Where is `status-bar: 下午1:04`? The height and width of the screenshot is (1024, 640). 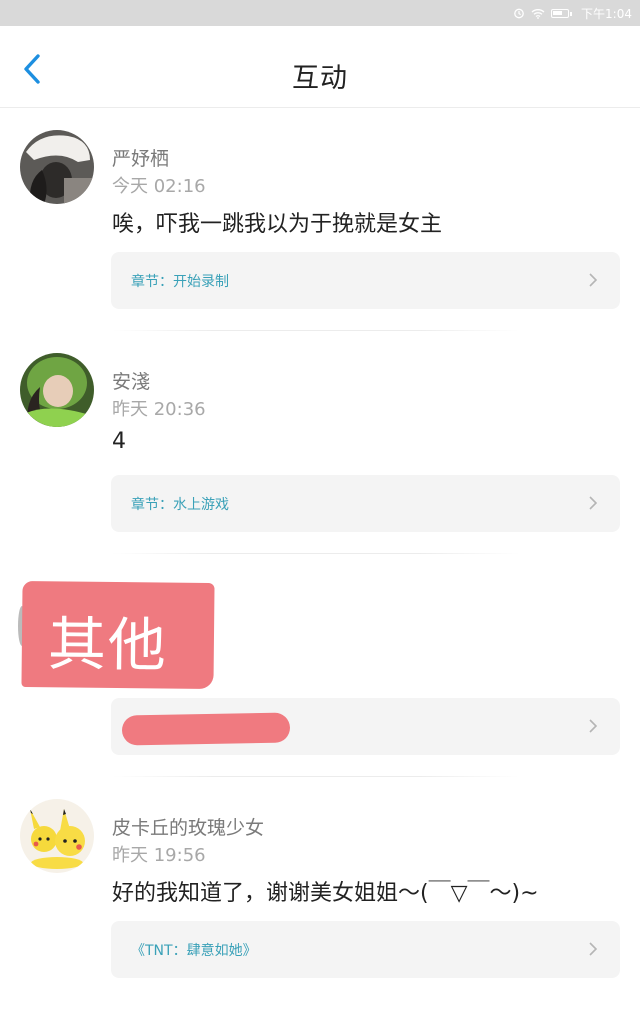 status-bar: 下午1:04 is located at coordinates (320, 13).